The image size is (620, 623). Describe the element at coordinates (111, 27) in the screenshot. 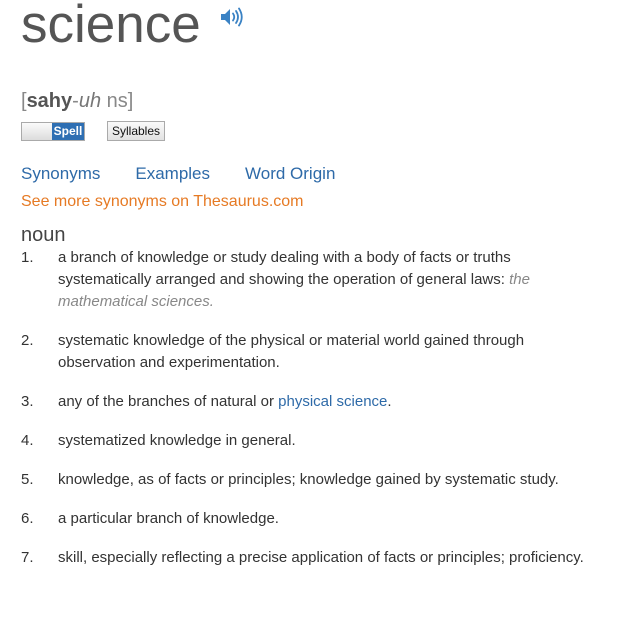

I see `headword: science` at that location.